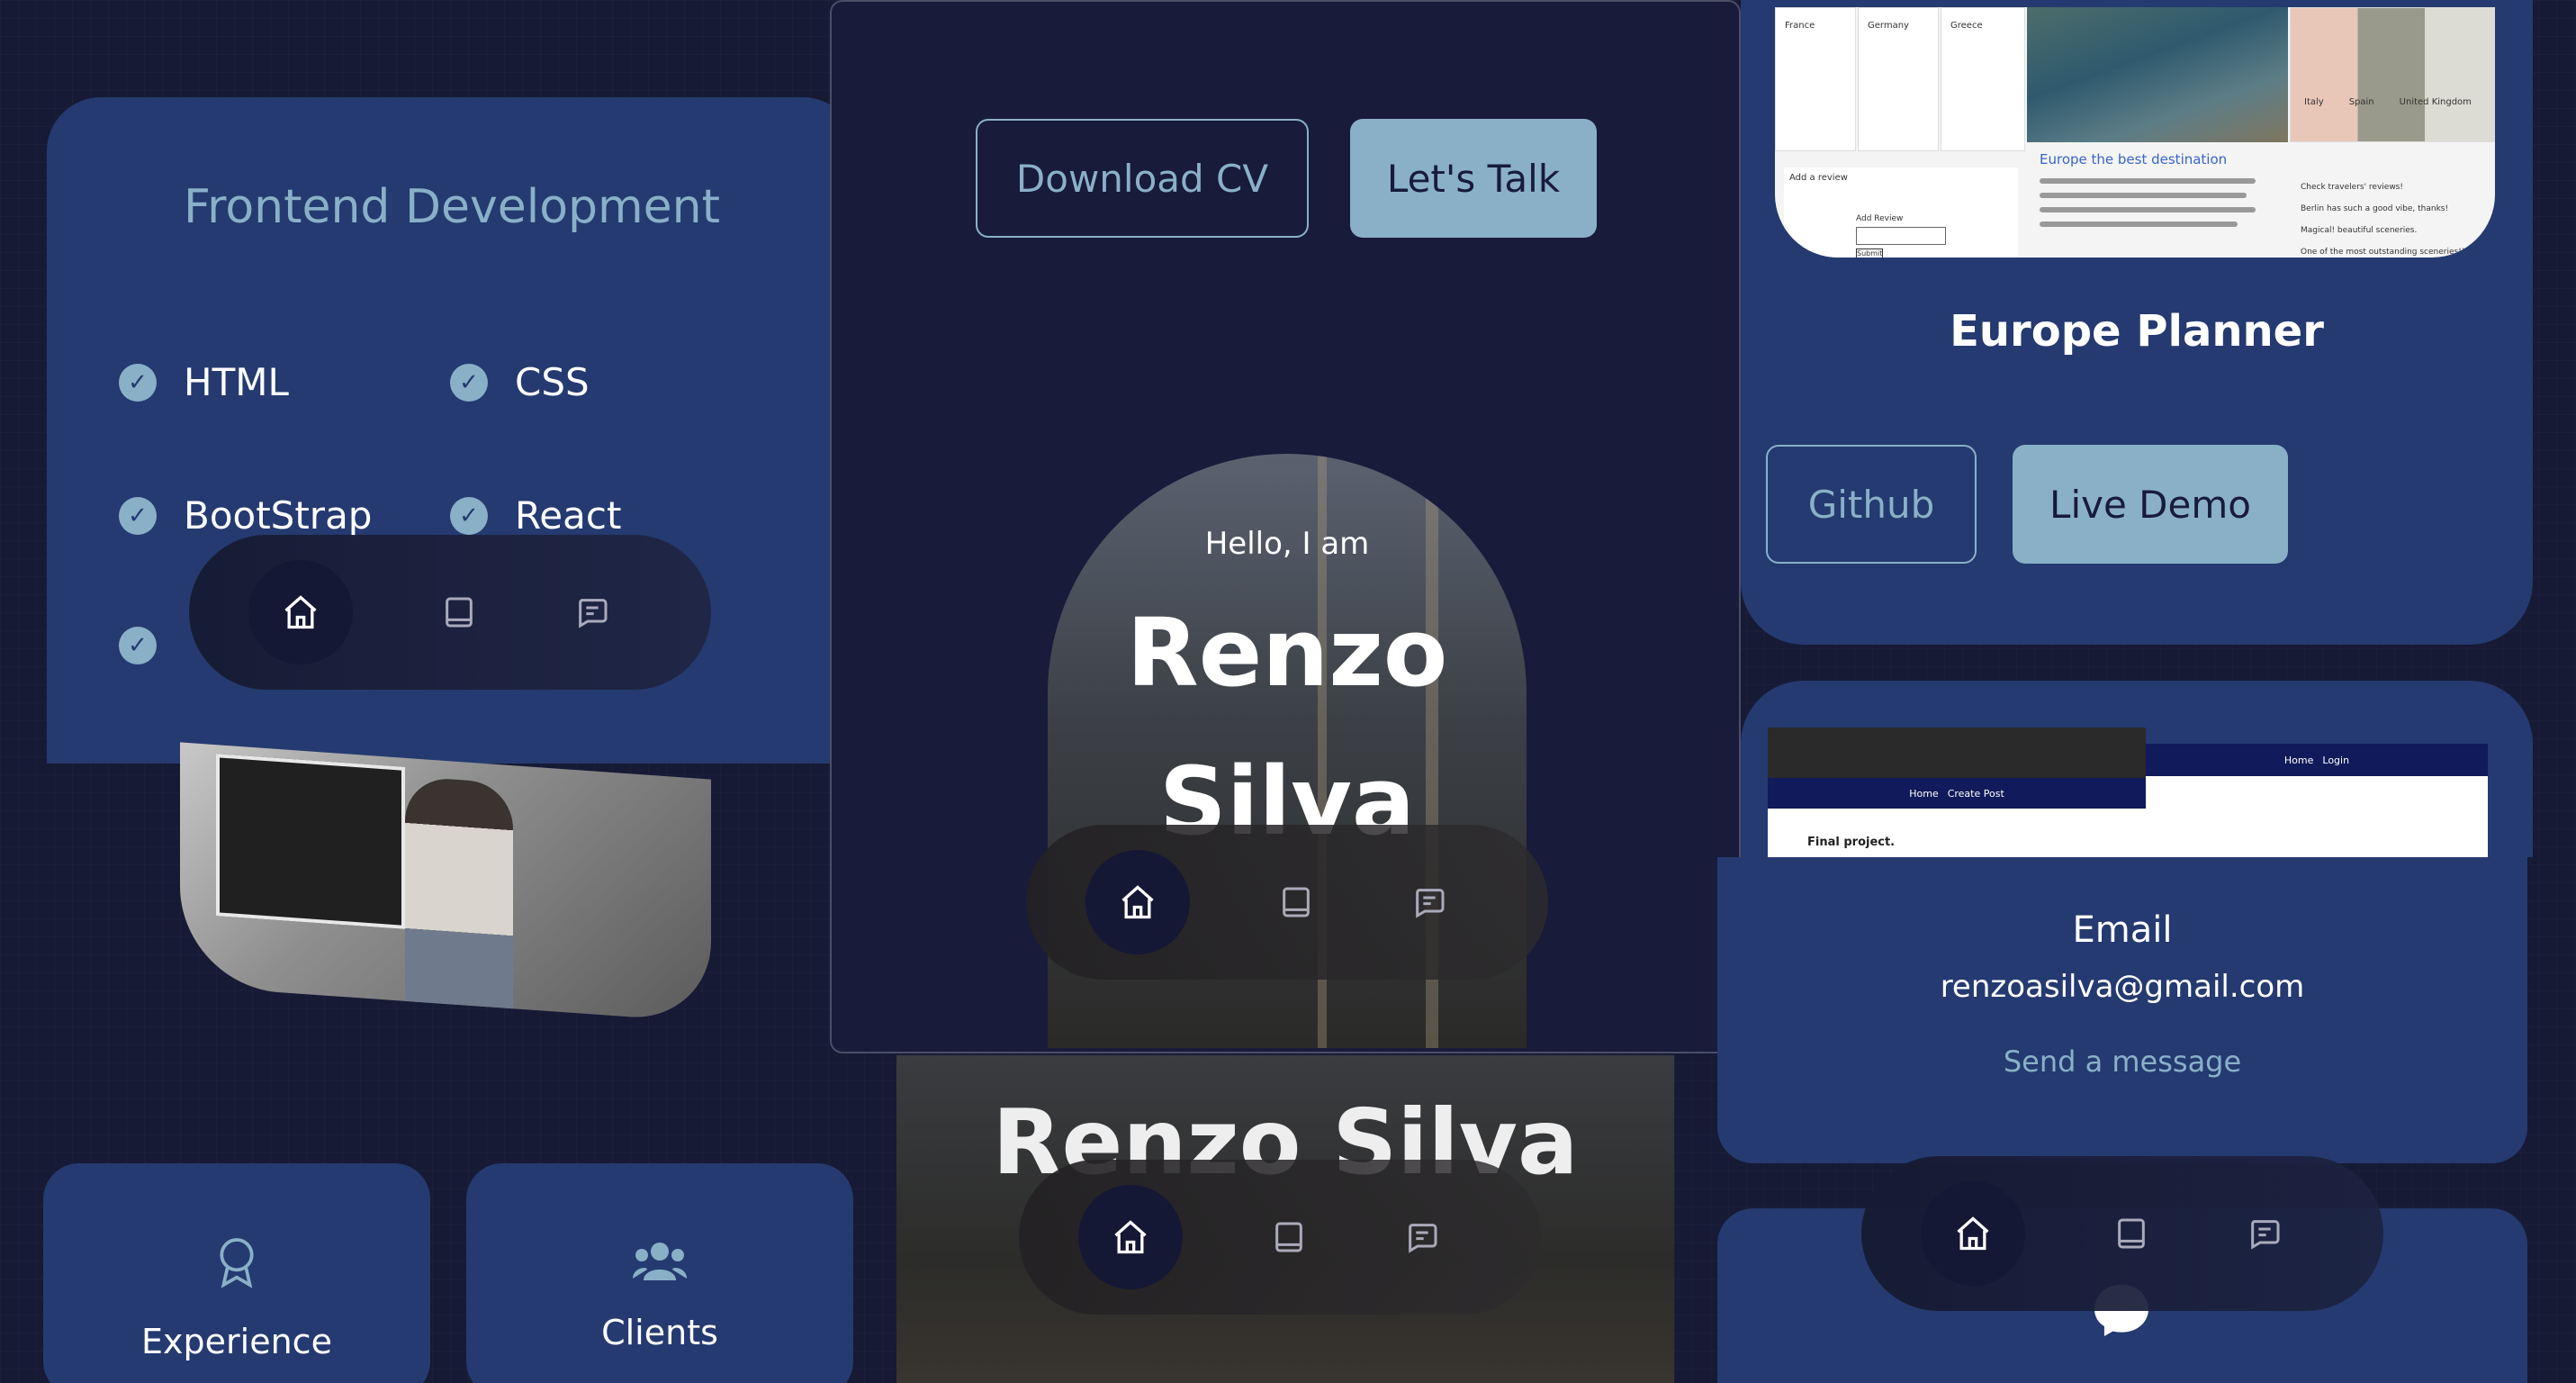 The height and width of the screenshot is (1383, 2576). Describe the element at coordinates (1851, 842) in the screenshot. I see `blog-post-title: Final project.` at that location.